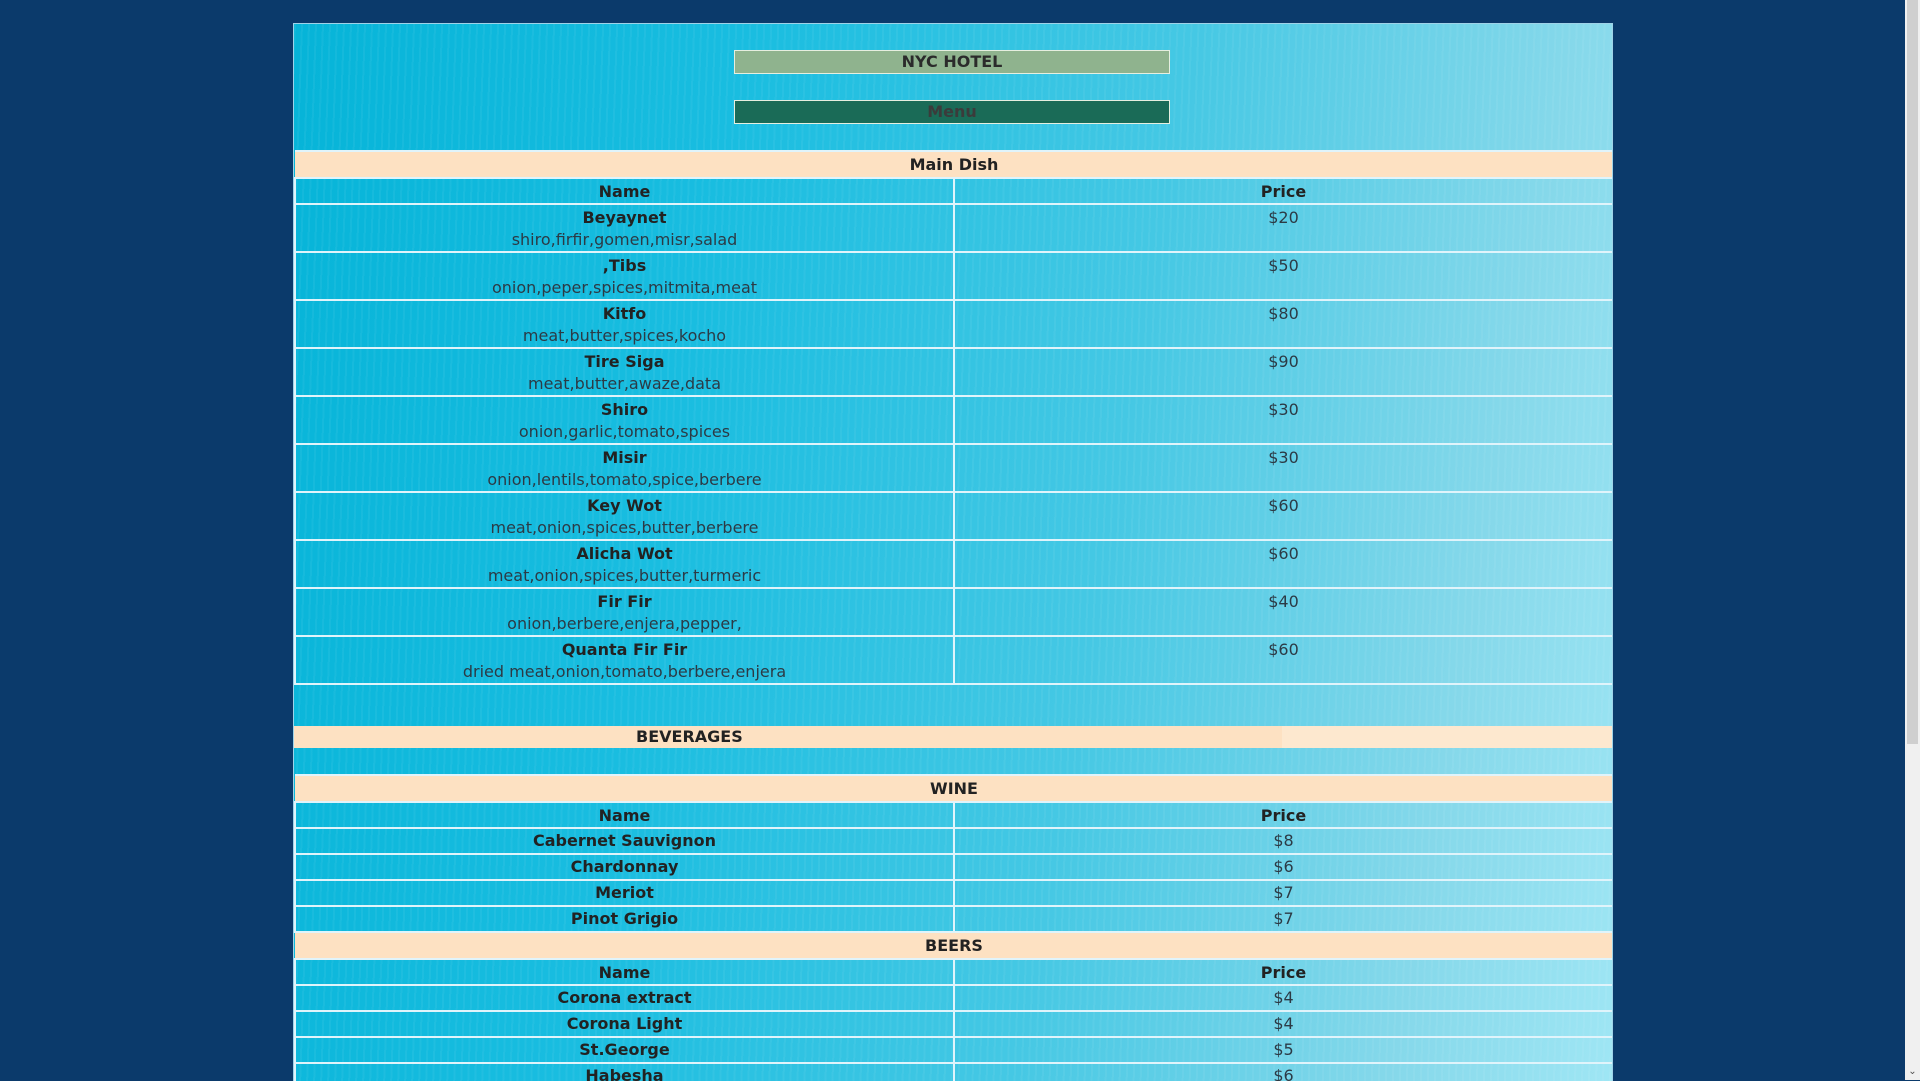 The image size is (1920, 1081). What do you see at coordinates (624, 372) in the screenshot?
I see `dish-name-cell: Tire Siga meat,butter,awaze,data` at bounding box center [624, 372].